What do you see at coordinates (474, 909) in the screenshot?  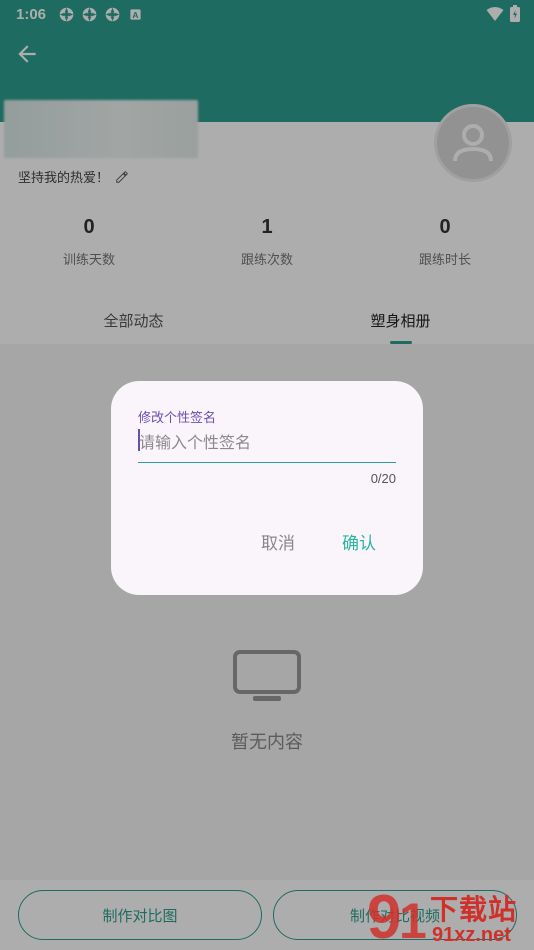 I see `watermark-text: 下载站` at bounding box center [474, 909].